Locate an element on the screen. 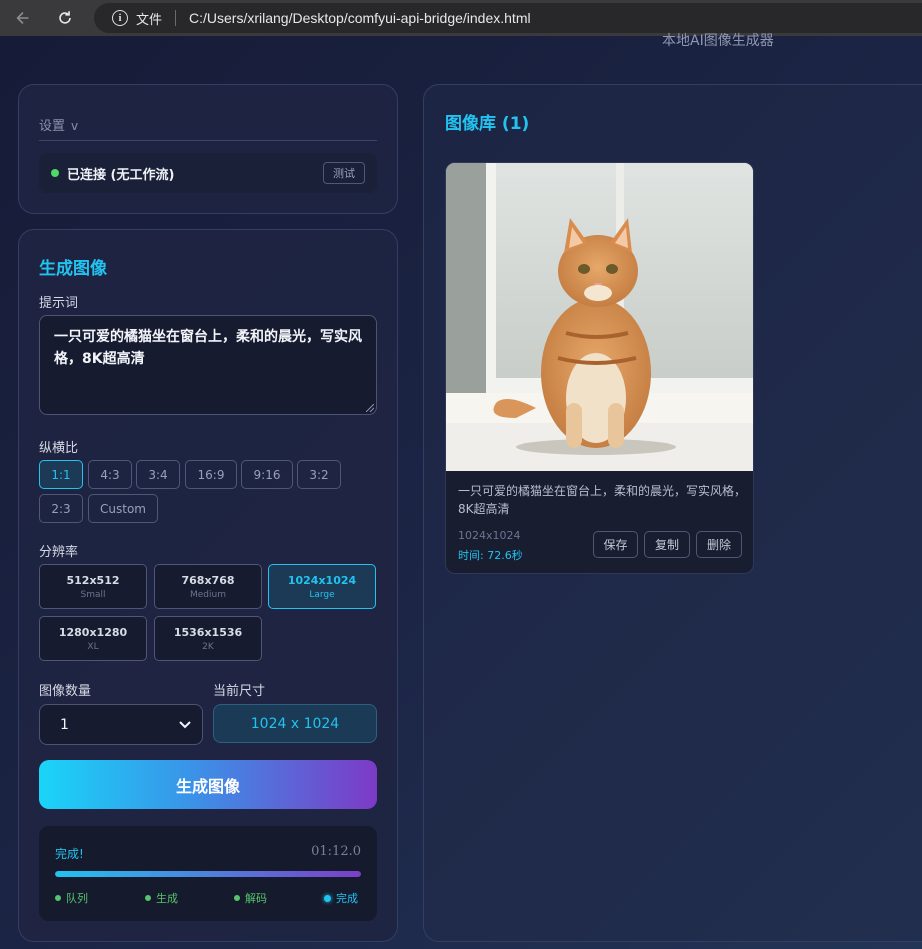  settings-toggle: 设置 v is located at coordinates (208, 128).